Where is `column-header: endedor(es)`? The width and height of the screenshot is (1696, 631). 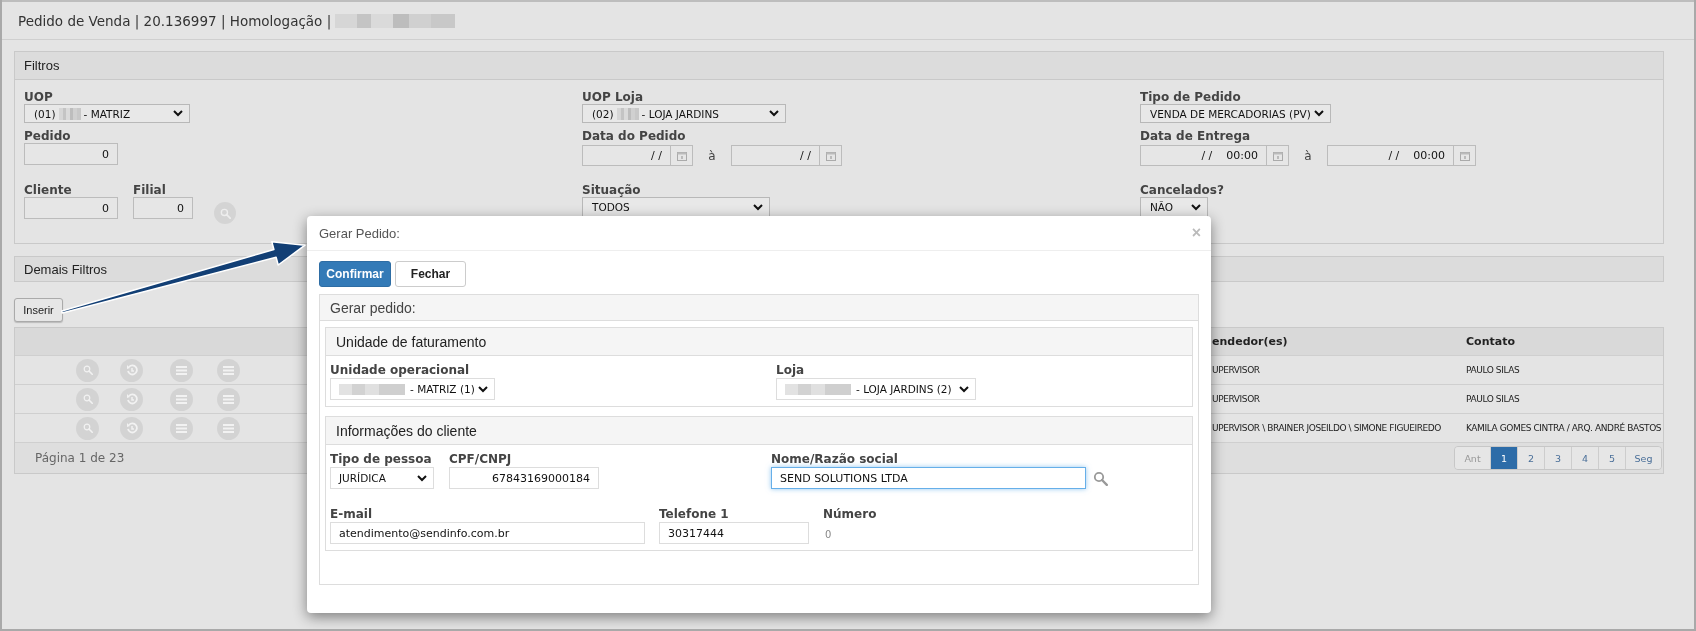 column-header: endedor(es) is located at coordinates (1249, 341).